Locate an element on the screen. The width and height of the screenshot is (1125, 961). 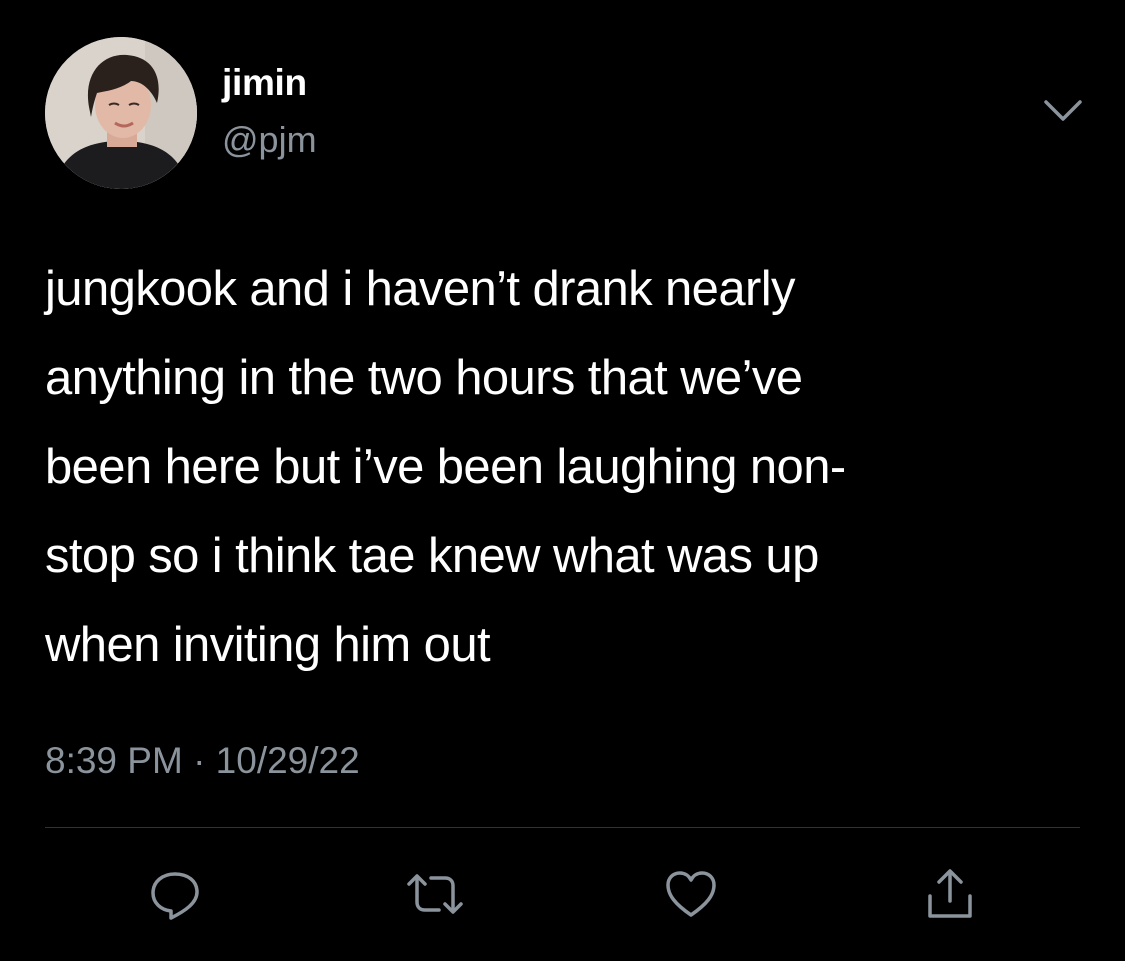
reply-icon is located at coordinates (175, 896).